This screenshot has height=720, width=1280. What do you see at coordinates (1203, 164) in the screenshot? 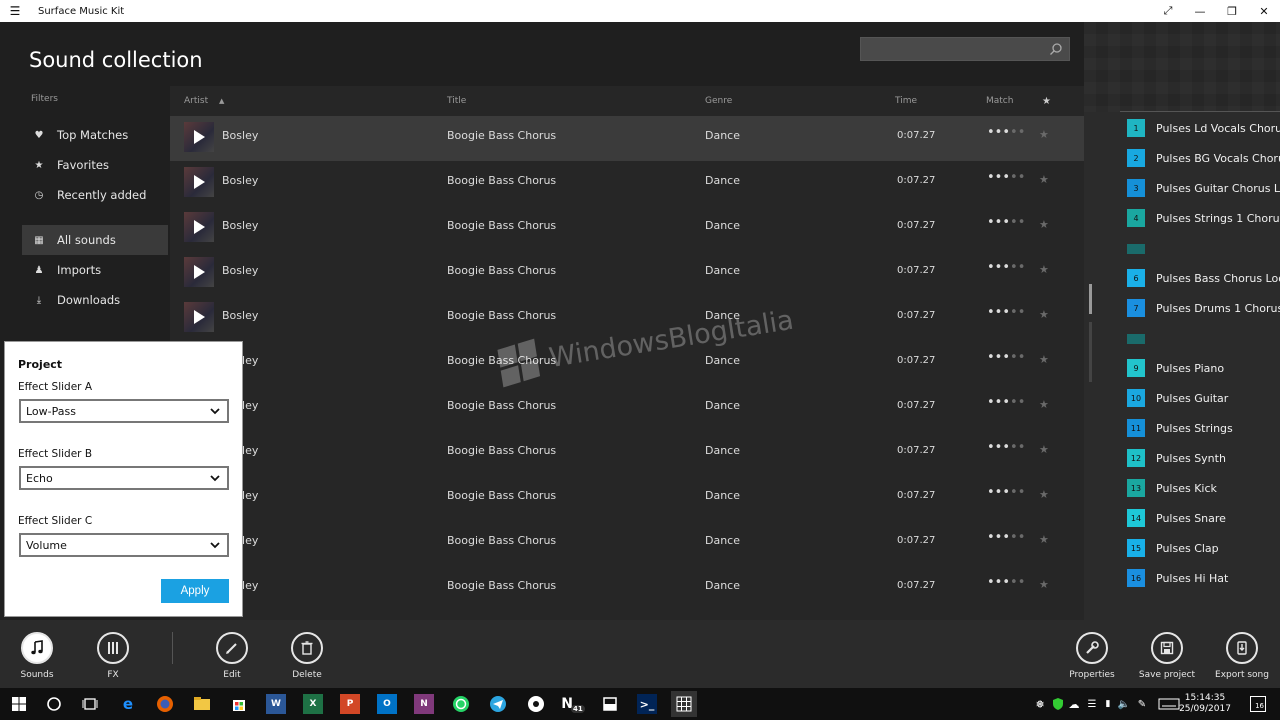
I see `track-item: 2 Pulses BG Vocals Chorus Loop` at bounding box center [1203, 164].